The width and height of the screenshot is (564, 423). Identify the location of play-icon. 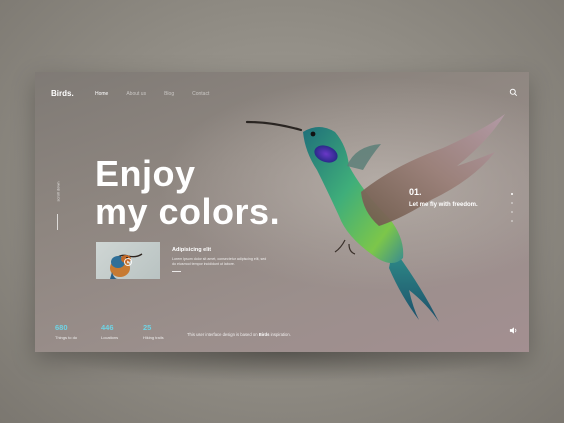
(128, 262).